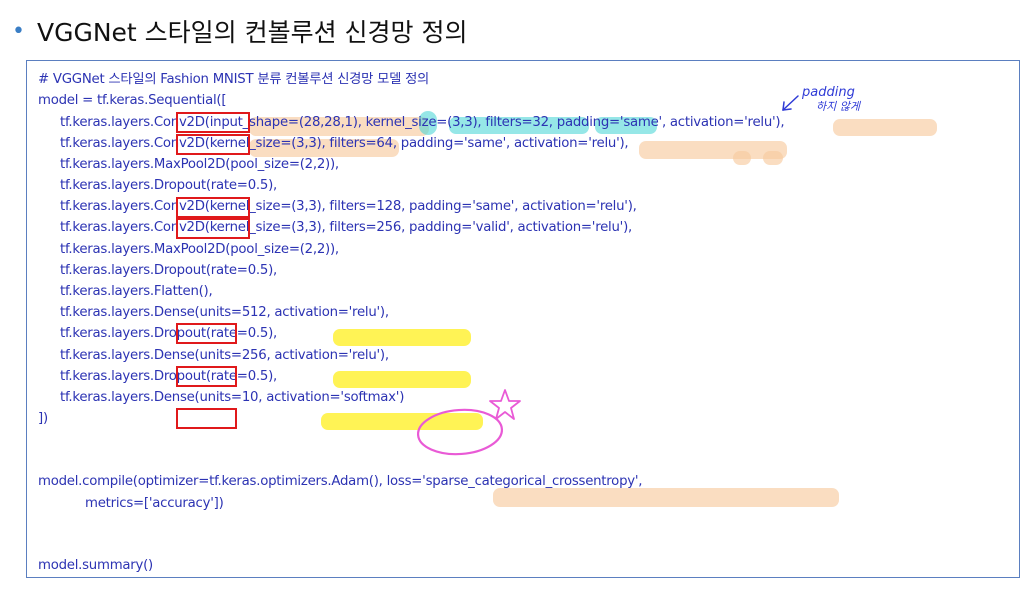 This screenshot has width=1030, height=593. I want to click on code-line-16: ]), so click(43, 418).